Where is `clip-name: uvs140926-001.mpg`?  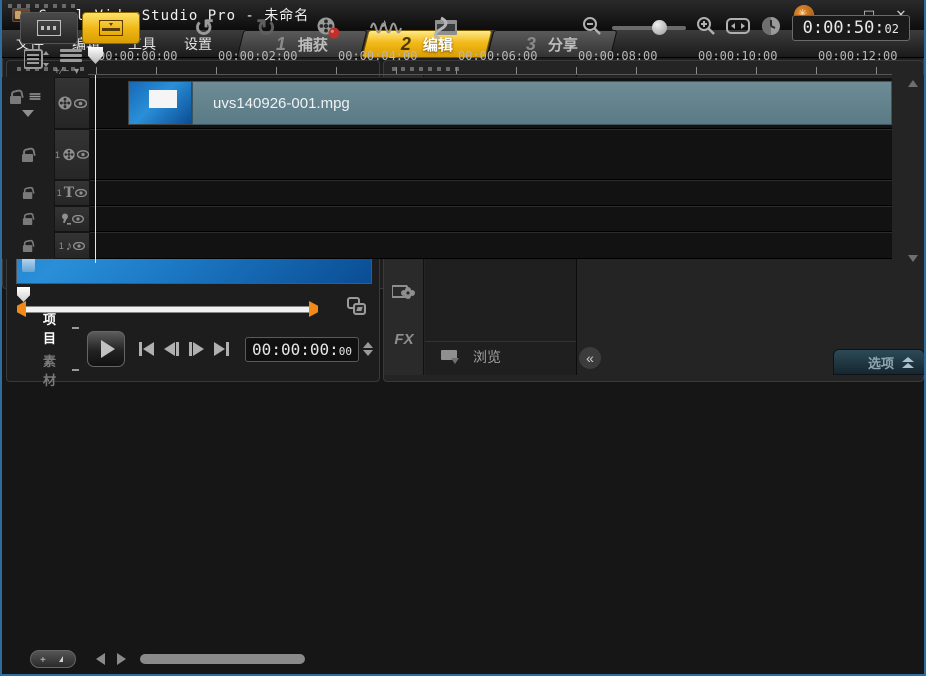
clip-name: uvs140926-001.mpg is located at coordinates (281, 103).